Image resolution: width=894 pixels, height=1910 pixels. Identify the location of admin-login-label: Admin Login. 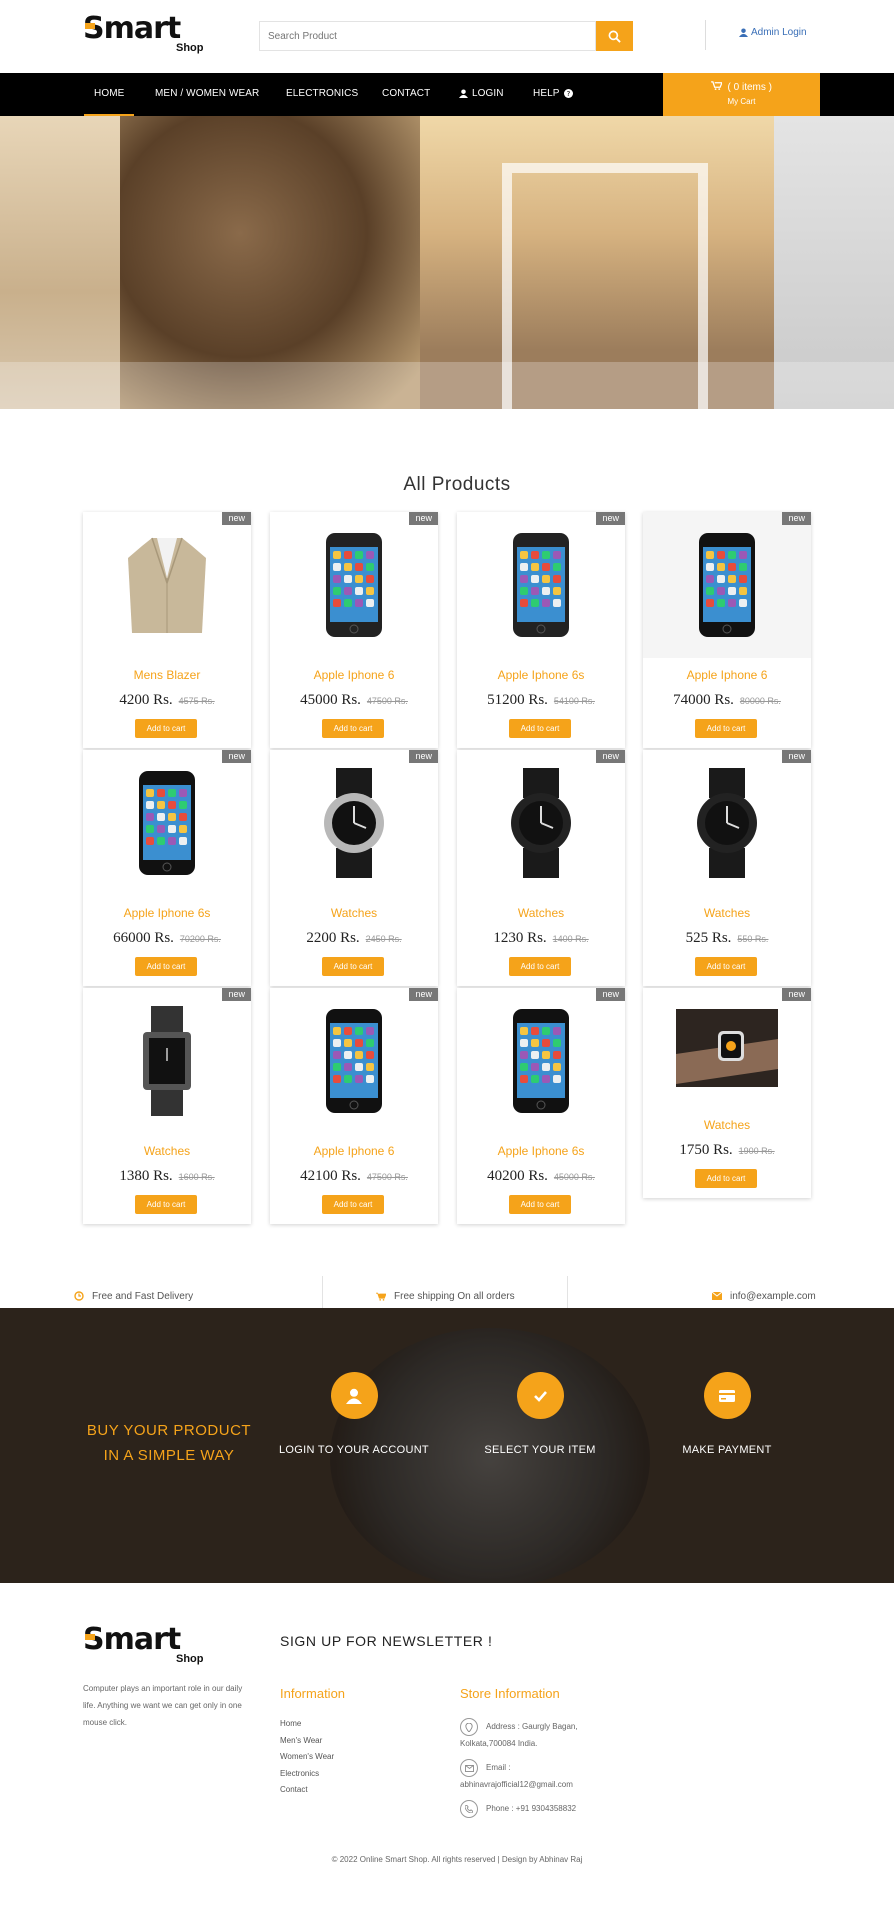
(779, 32).